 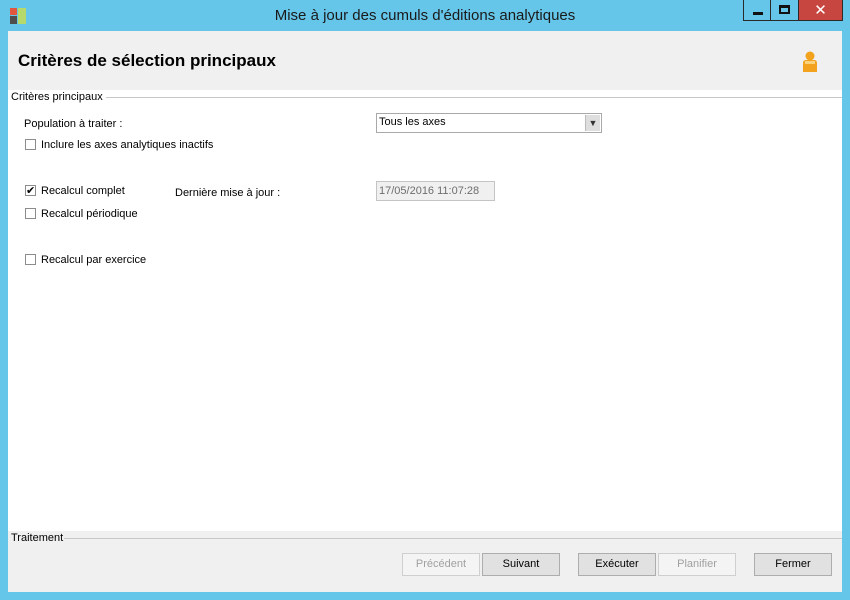 What do you see at coordinates (429, 191) in the screenshot?
I see `last-update-value: 17/05/2016 11:07:28` at bounding box center [429, 191].